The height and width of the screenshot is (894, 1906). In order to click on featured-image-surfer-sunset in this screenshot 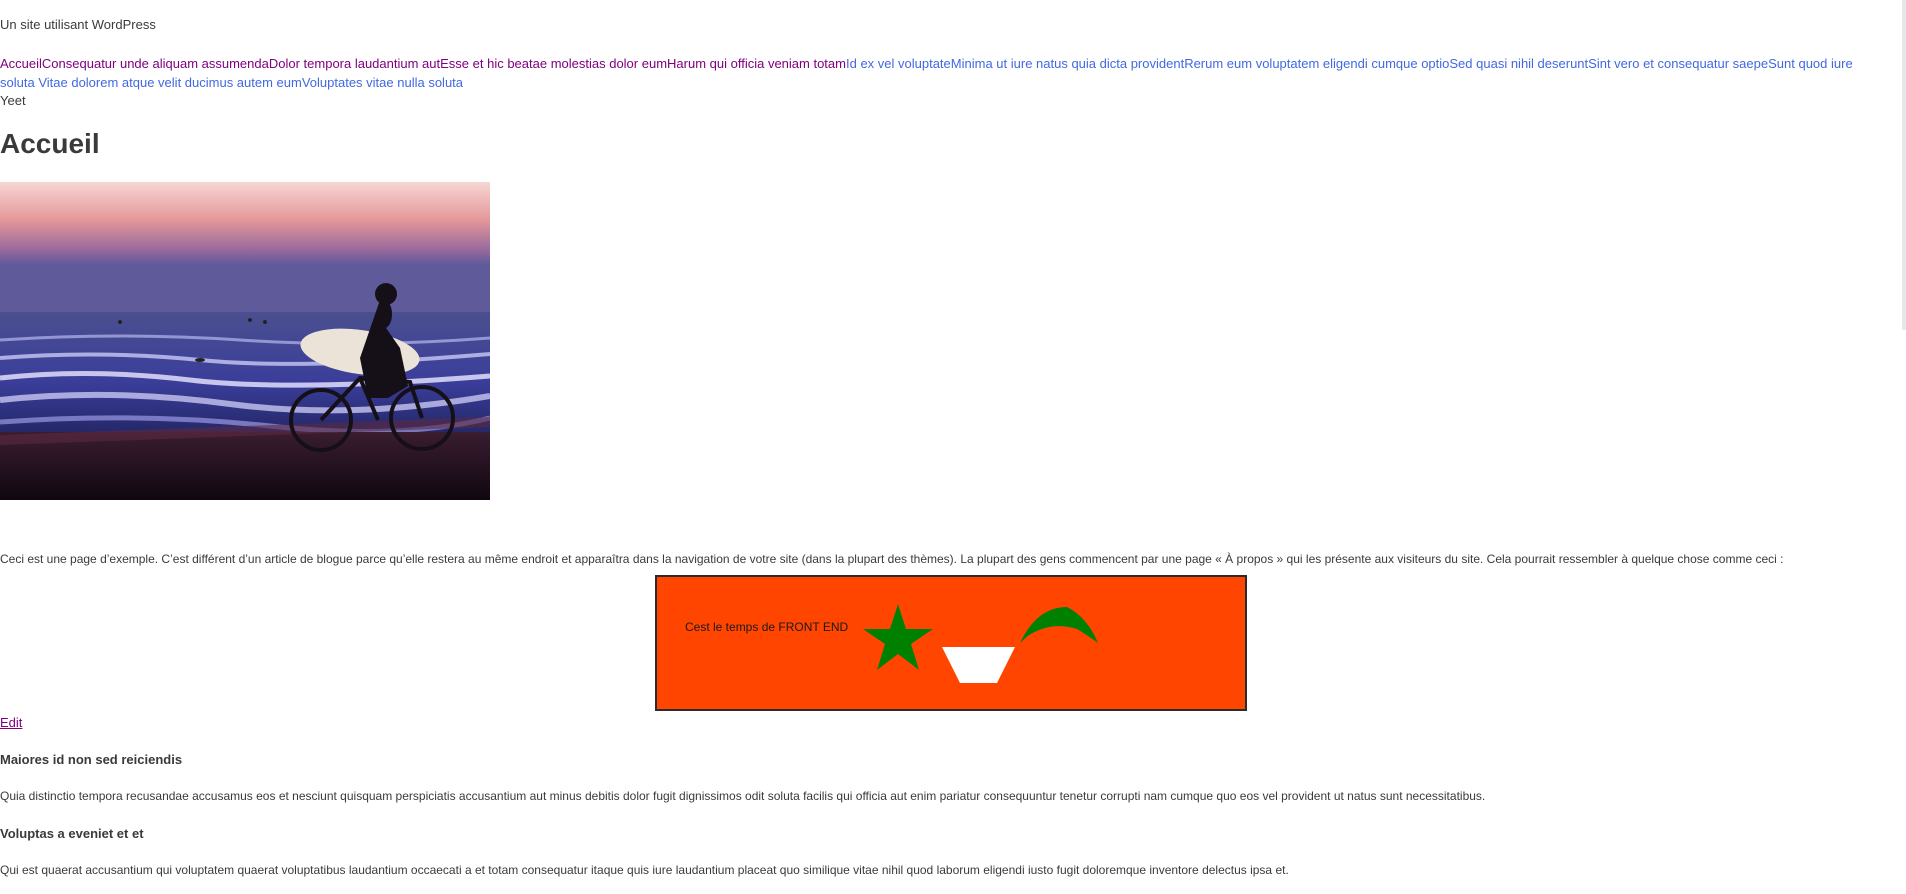, I will do `click(245, 341)`.